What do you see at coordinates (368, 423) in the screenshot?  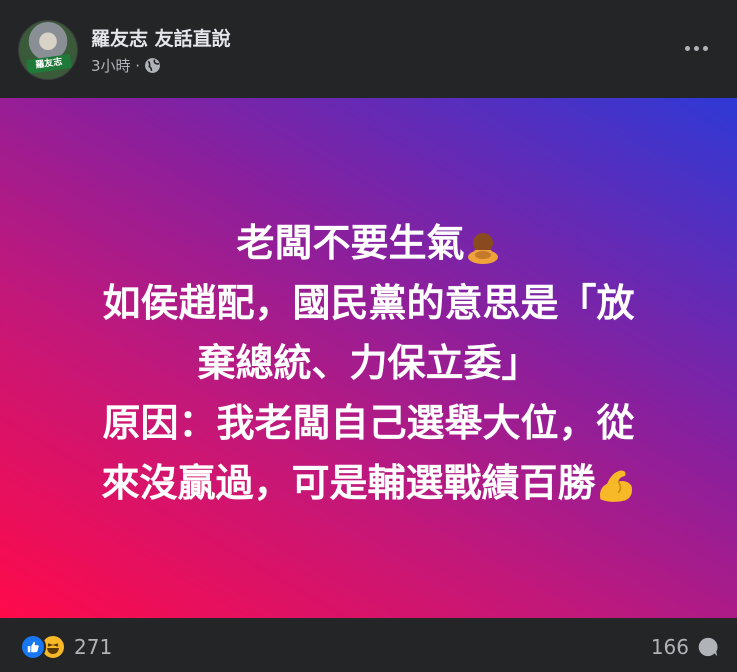 I see `post-line-4: 原因：我老闆自己選舉大位，從` at bounding box center [368, 423].